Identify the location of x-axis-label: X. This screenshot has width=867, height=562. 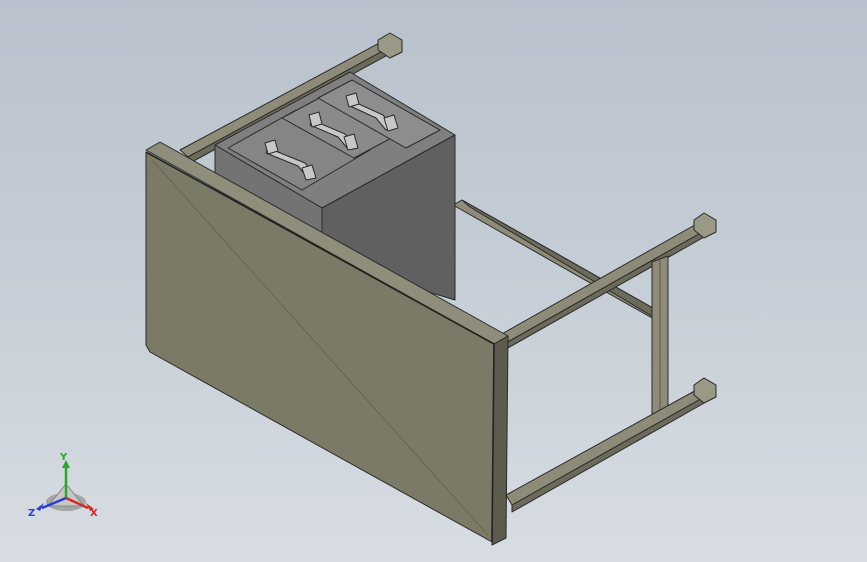
(94, 513).